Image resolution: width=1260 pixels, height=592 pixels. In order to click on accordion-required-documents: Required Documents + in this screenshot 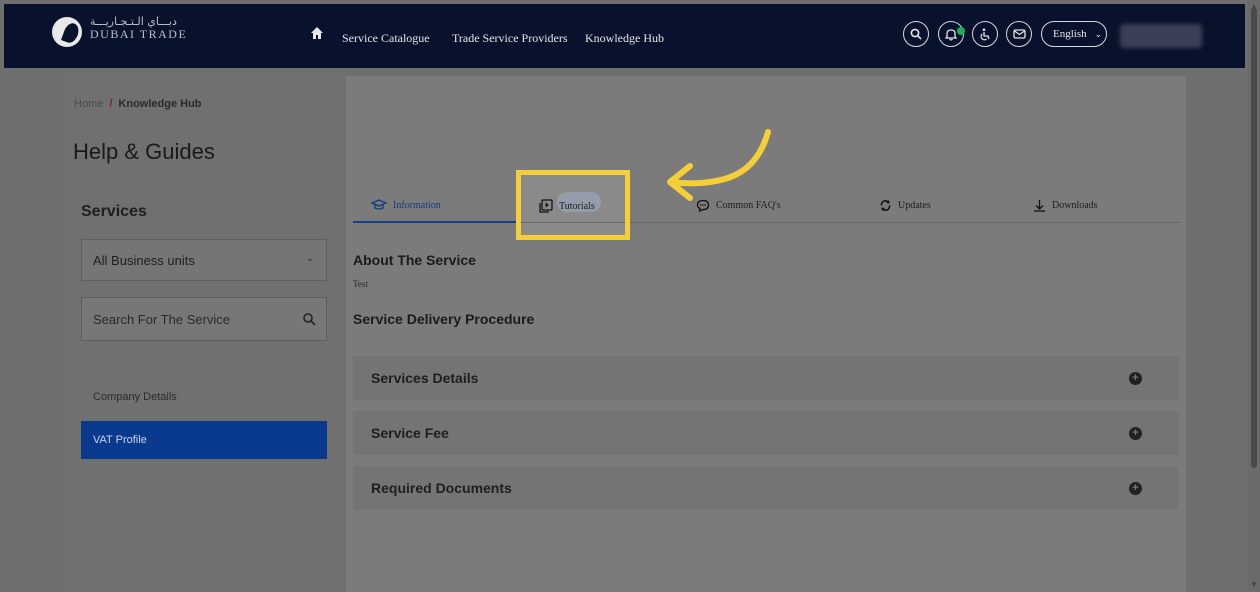, I will do `click(766, 488)`.